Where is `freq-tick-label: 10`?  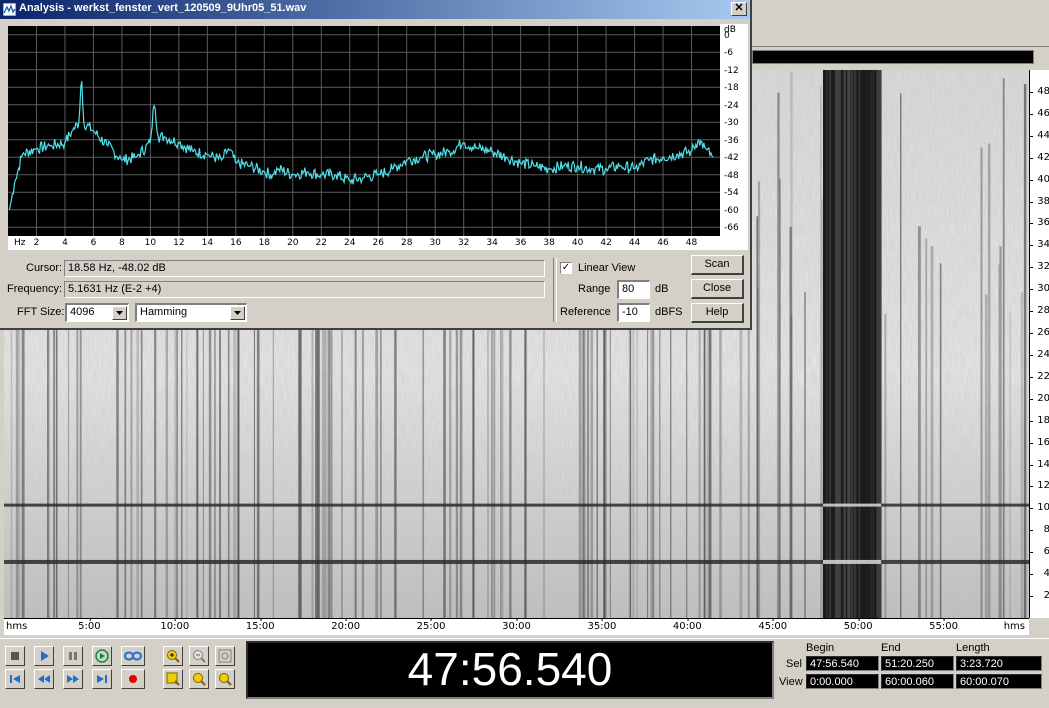 freq-tick-label: 10 is located at coordinates (1039, 508).